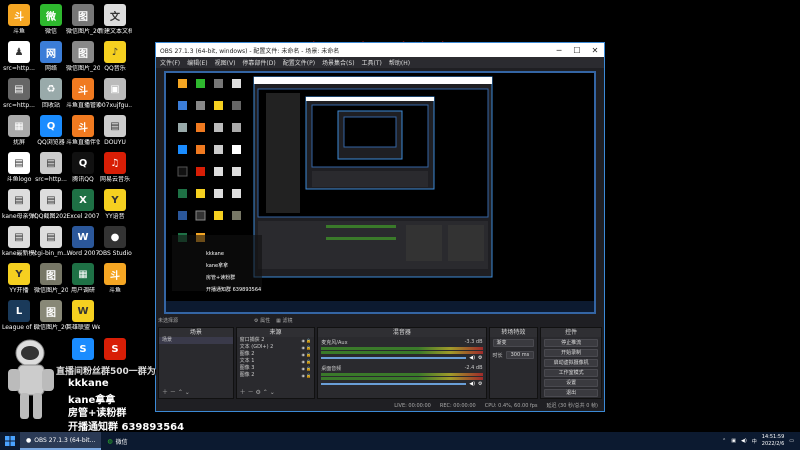 Image resolution: width=800 pixels, height=450 pixels. What do you see at coordinates (83, 278) in the screenshot?
I see `desktop-icon: ▦ 用户调研` at bounding box center [83, 278].